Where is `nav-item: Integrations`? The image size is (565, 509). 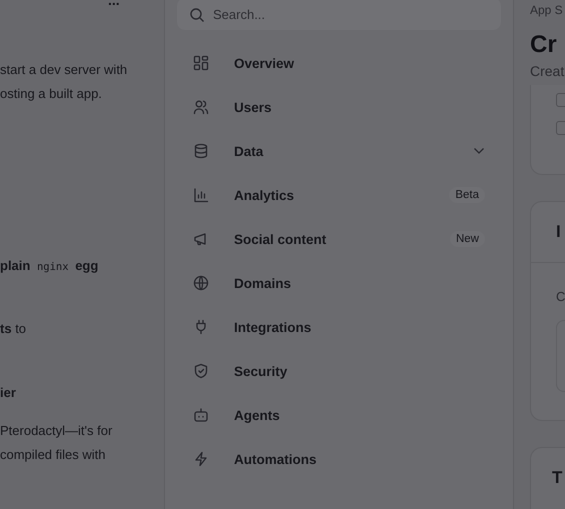 nav-item: Integrations is located at coordinates (339, 327).